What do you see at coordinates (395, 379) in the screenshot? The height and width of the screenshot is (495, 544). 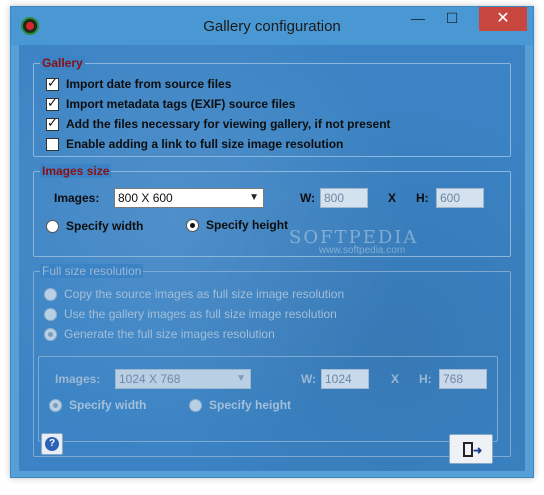 I see `full-times-label: X` at bounding box center [395, 379].